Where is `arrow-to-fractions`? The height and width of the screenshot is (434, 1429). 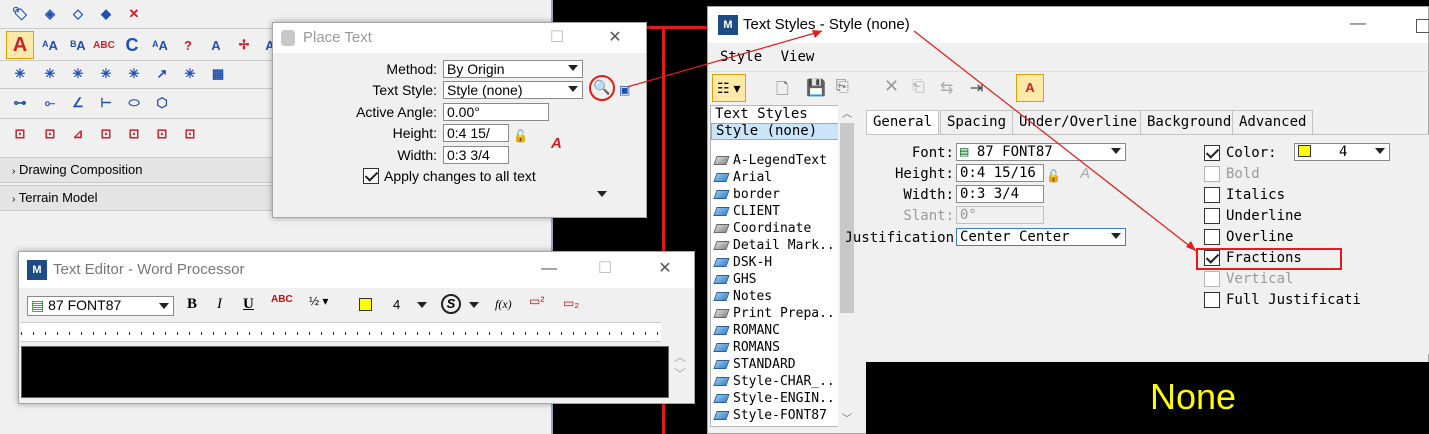 arrow-to-fractions is located at coordinates (1055, 141).